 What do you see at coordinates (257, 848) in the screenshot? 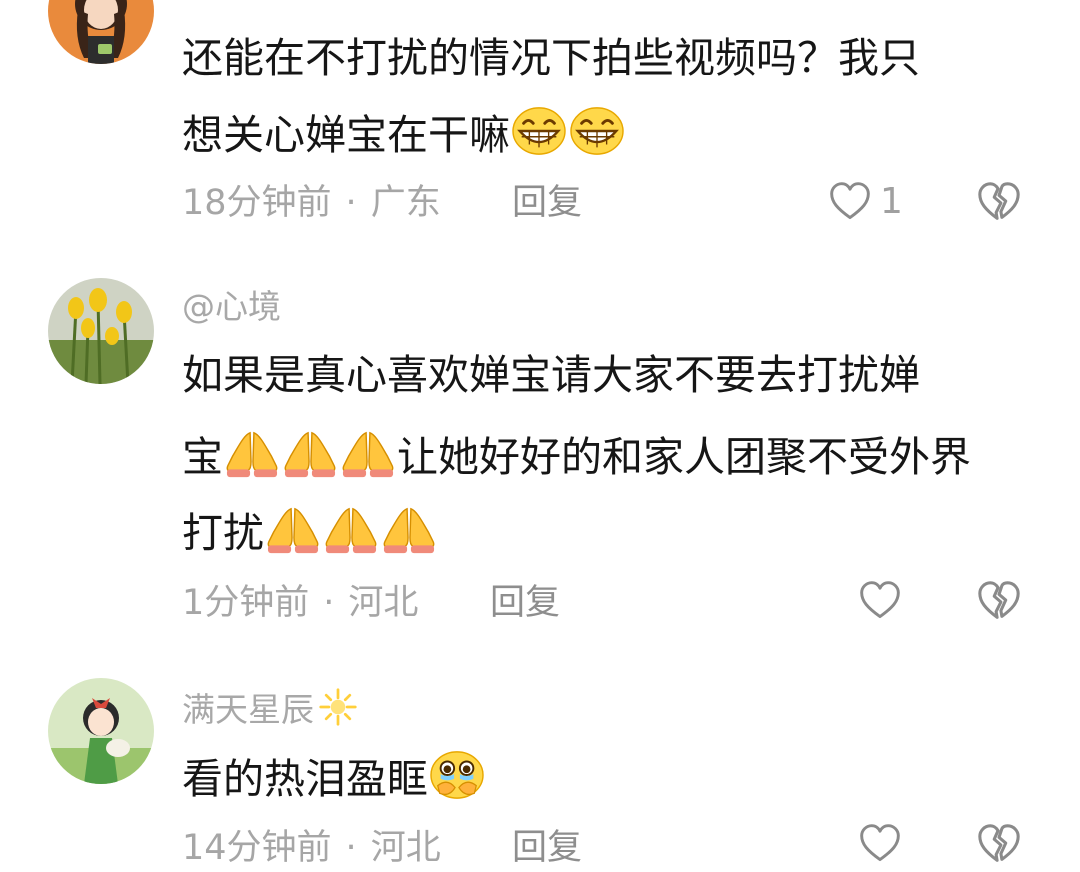
I see `comment-time: 14分钟前` at bounding box center [257, 848].